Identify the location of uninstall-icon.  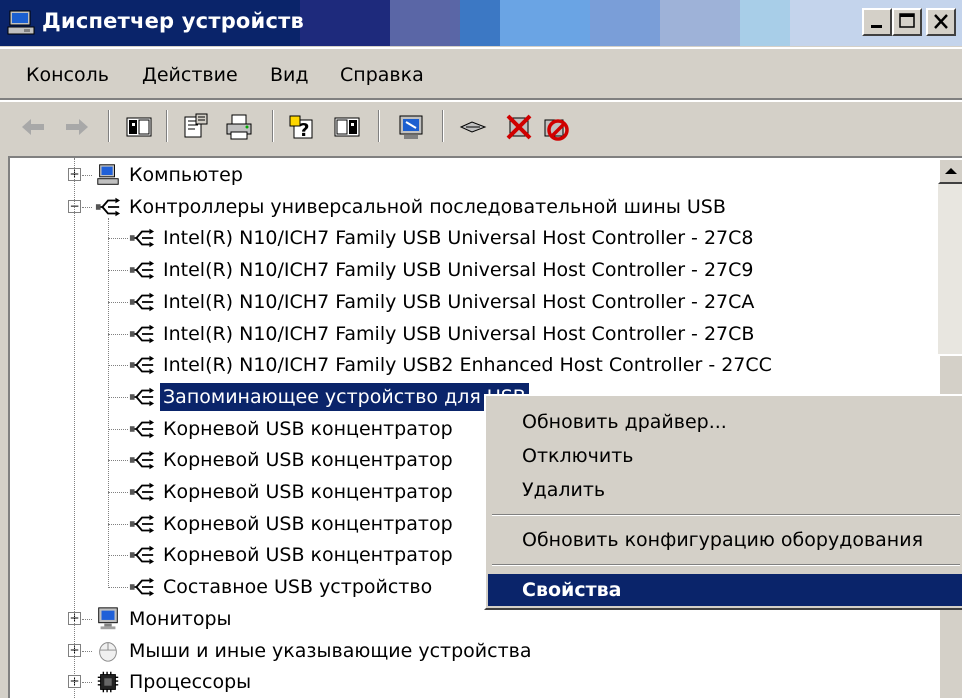
(519, 127).